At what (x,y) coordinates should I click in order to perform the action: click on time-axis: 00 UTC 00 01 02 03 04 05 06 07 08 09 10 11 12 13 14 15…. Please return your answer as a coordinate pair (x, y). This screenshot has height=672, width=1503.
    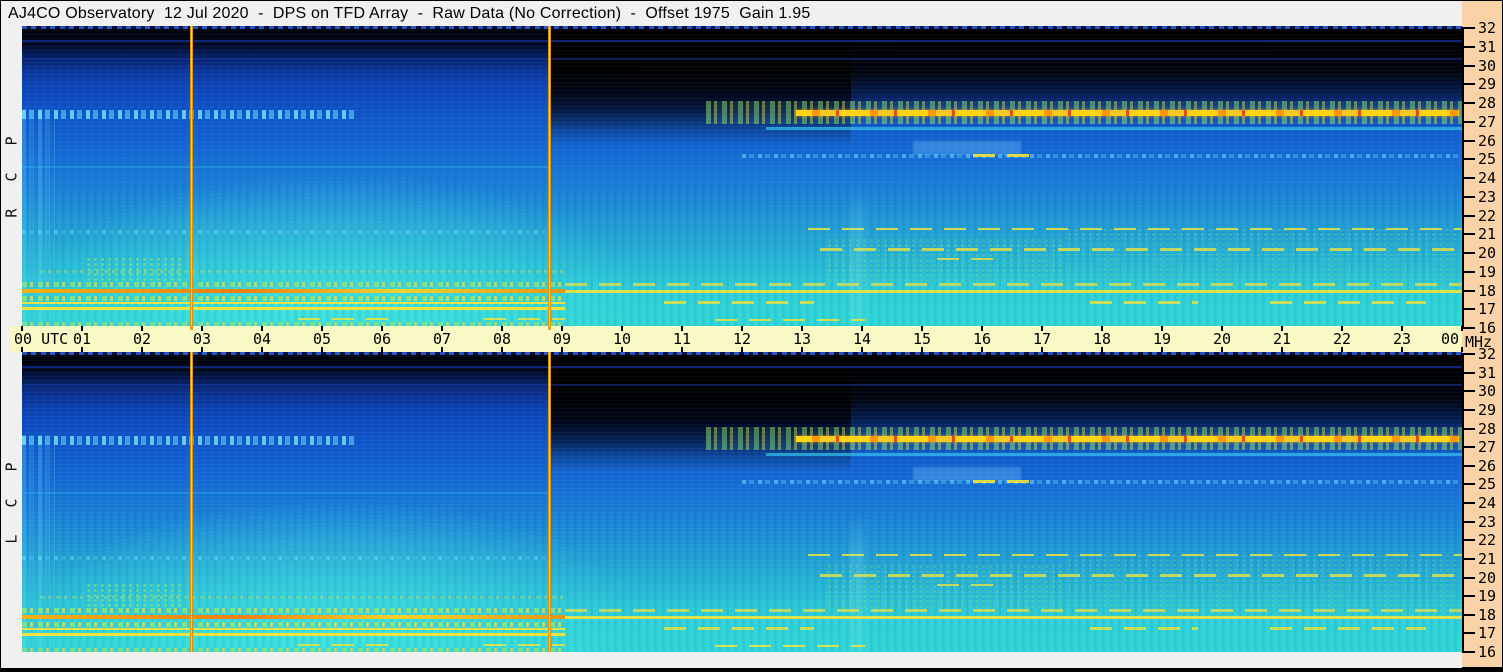
    Looking at the image, I should click on (736, 339).